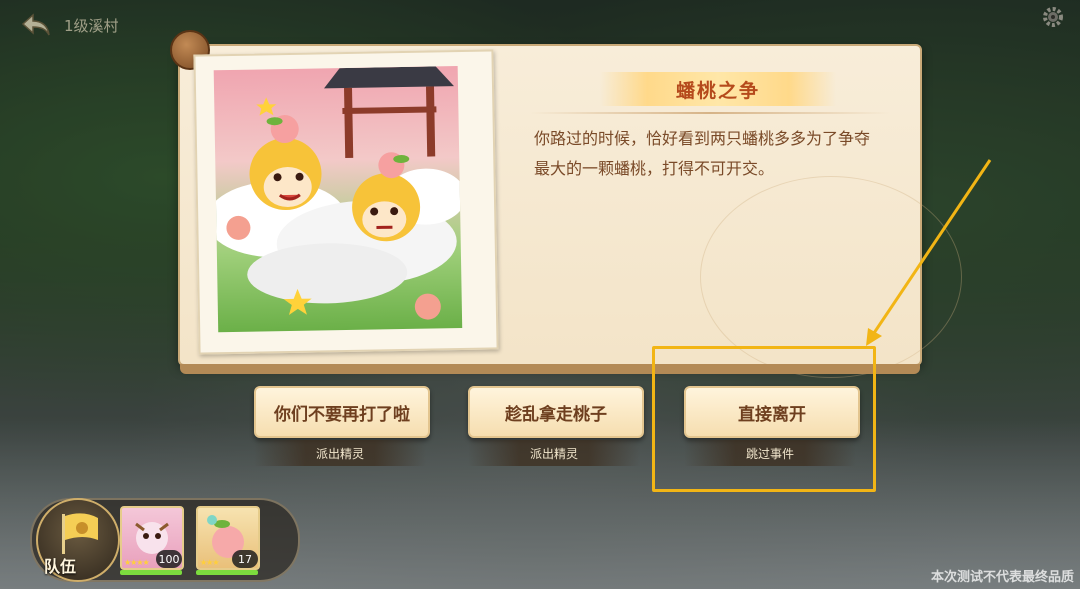  Describe the element at coordinates (228, 538) in the screenshot. I see `team-member-slot: ★★★ 17` at that location.